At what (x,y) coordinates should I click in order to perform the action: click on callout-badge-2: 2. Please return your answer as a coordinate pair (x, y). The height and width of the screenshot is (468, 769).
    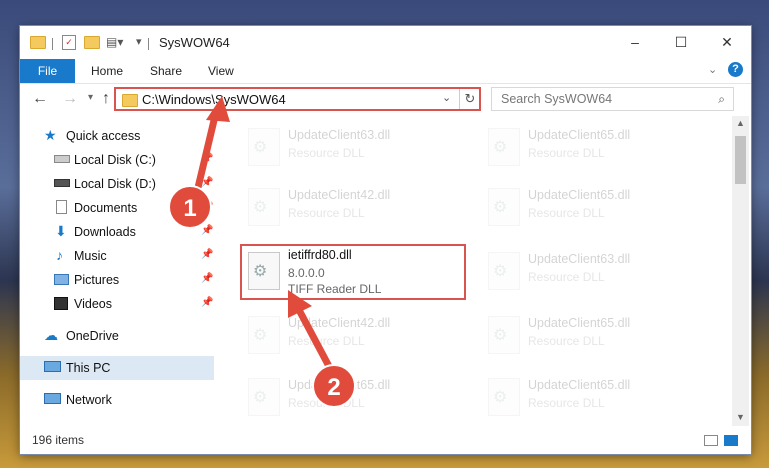
    Looking at the image, I should click on (334, 386).